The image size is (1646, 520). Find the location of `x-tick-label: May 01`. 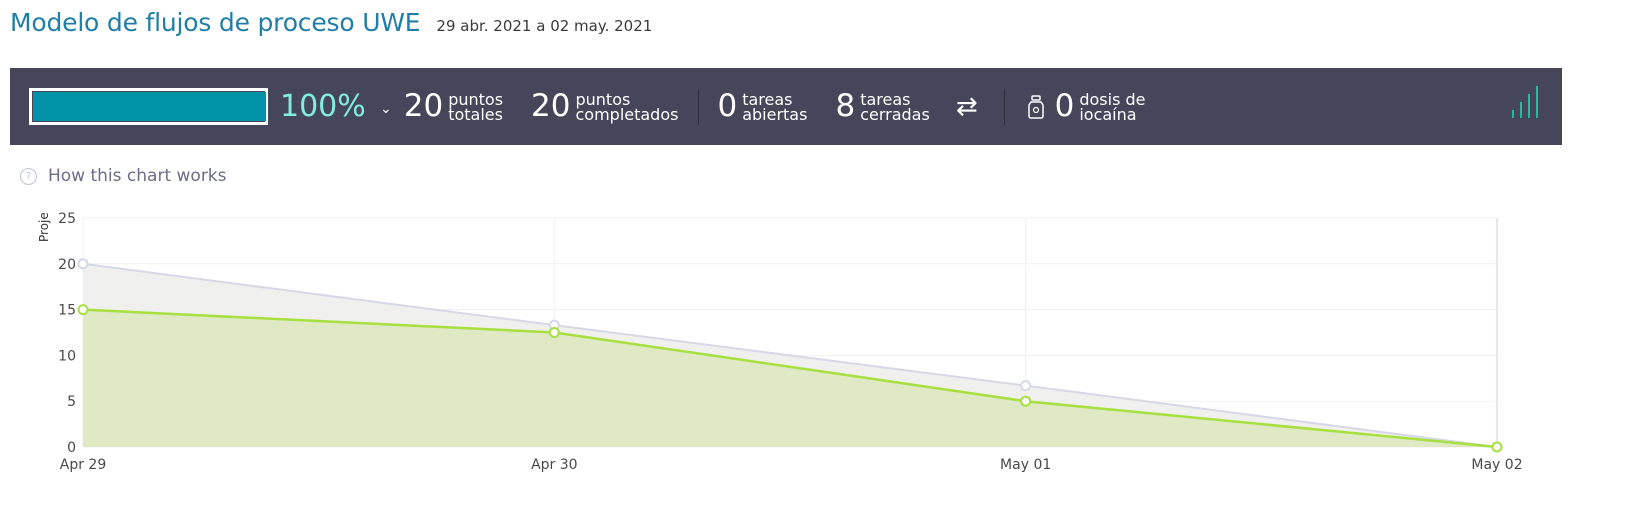

x-tick-label: May 01 is located at coordinates (1025, 465).